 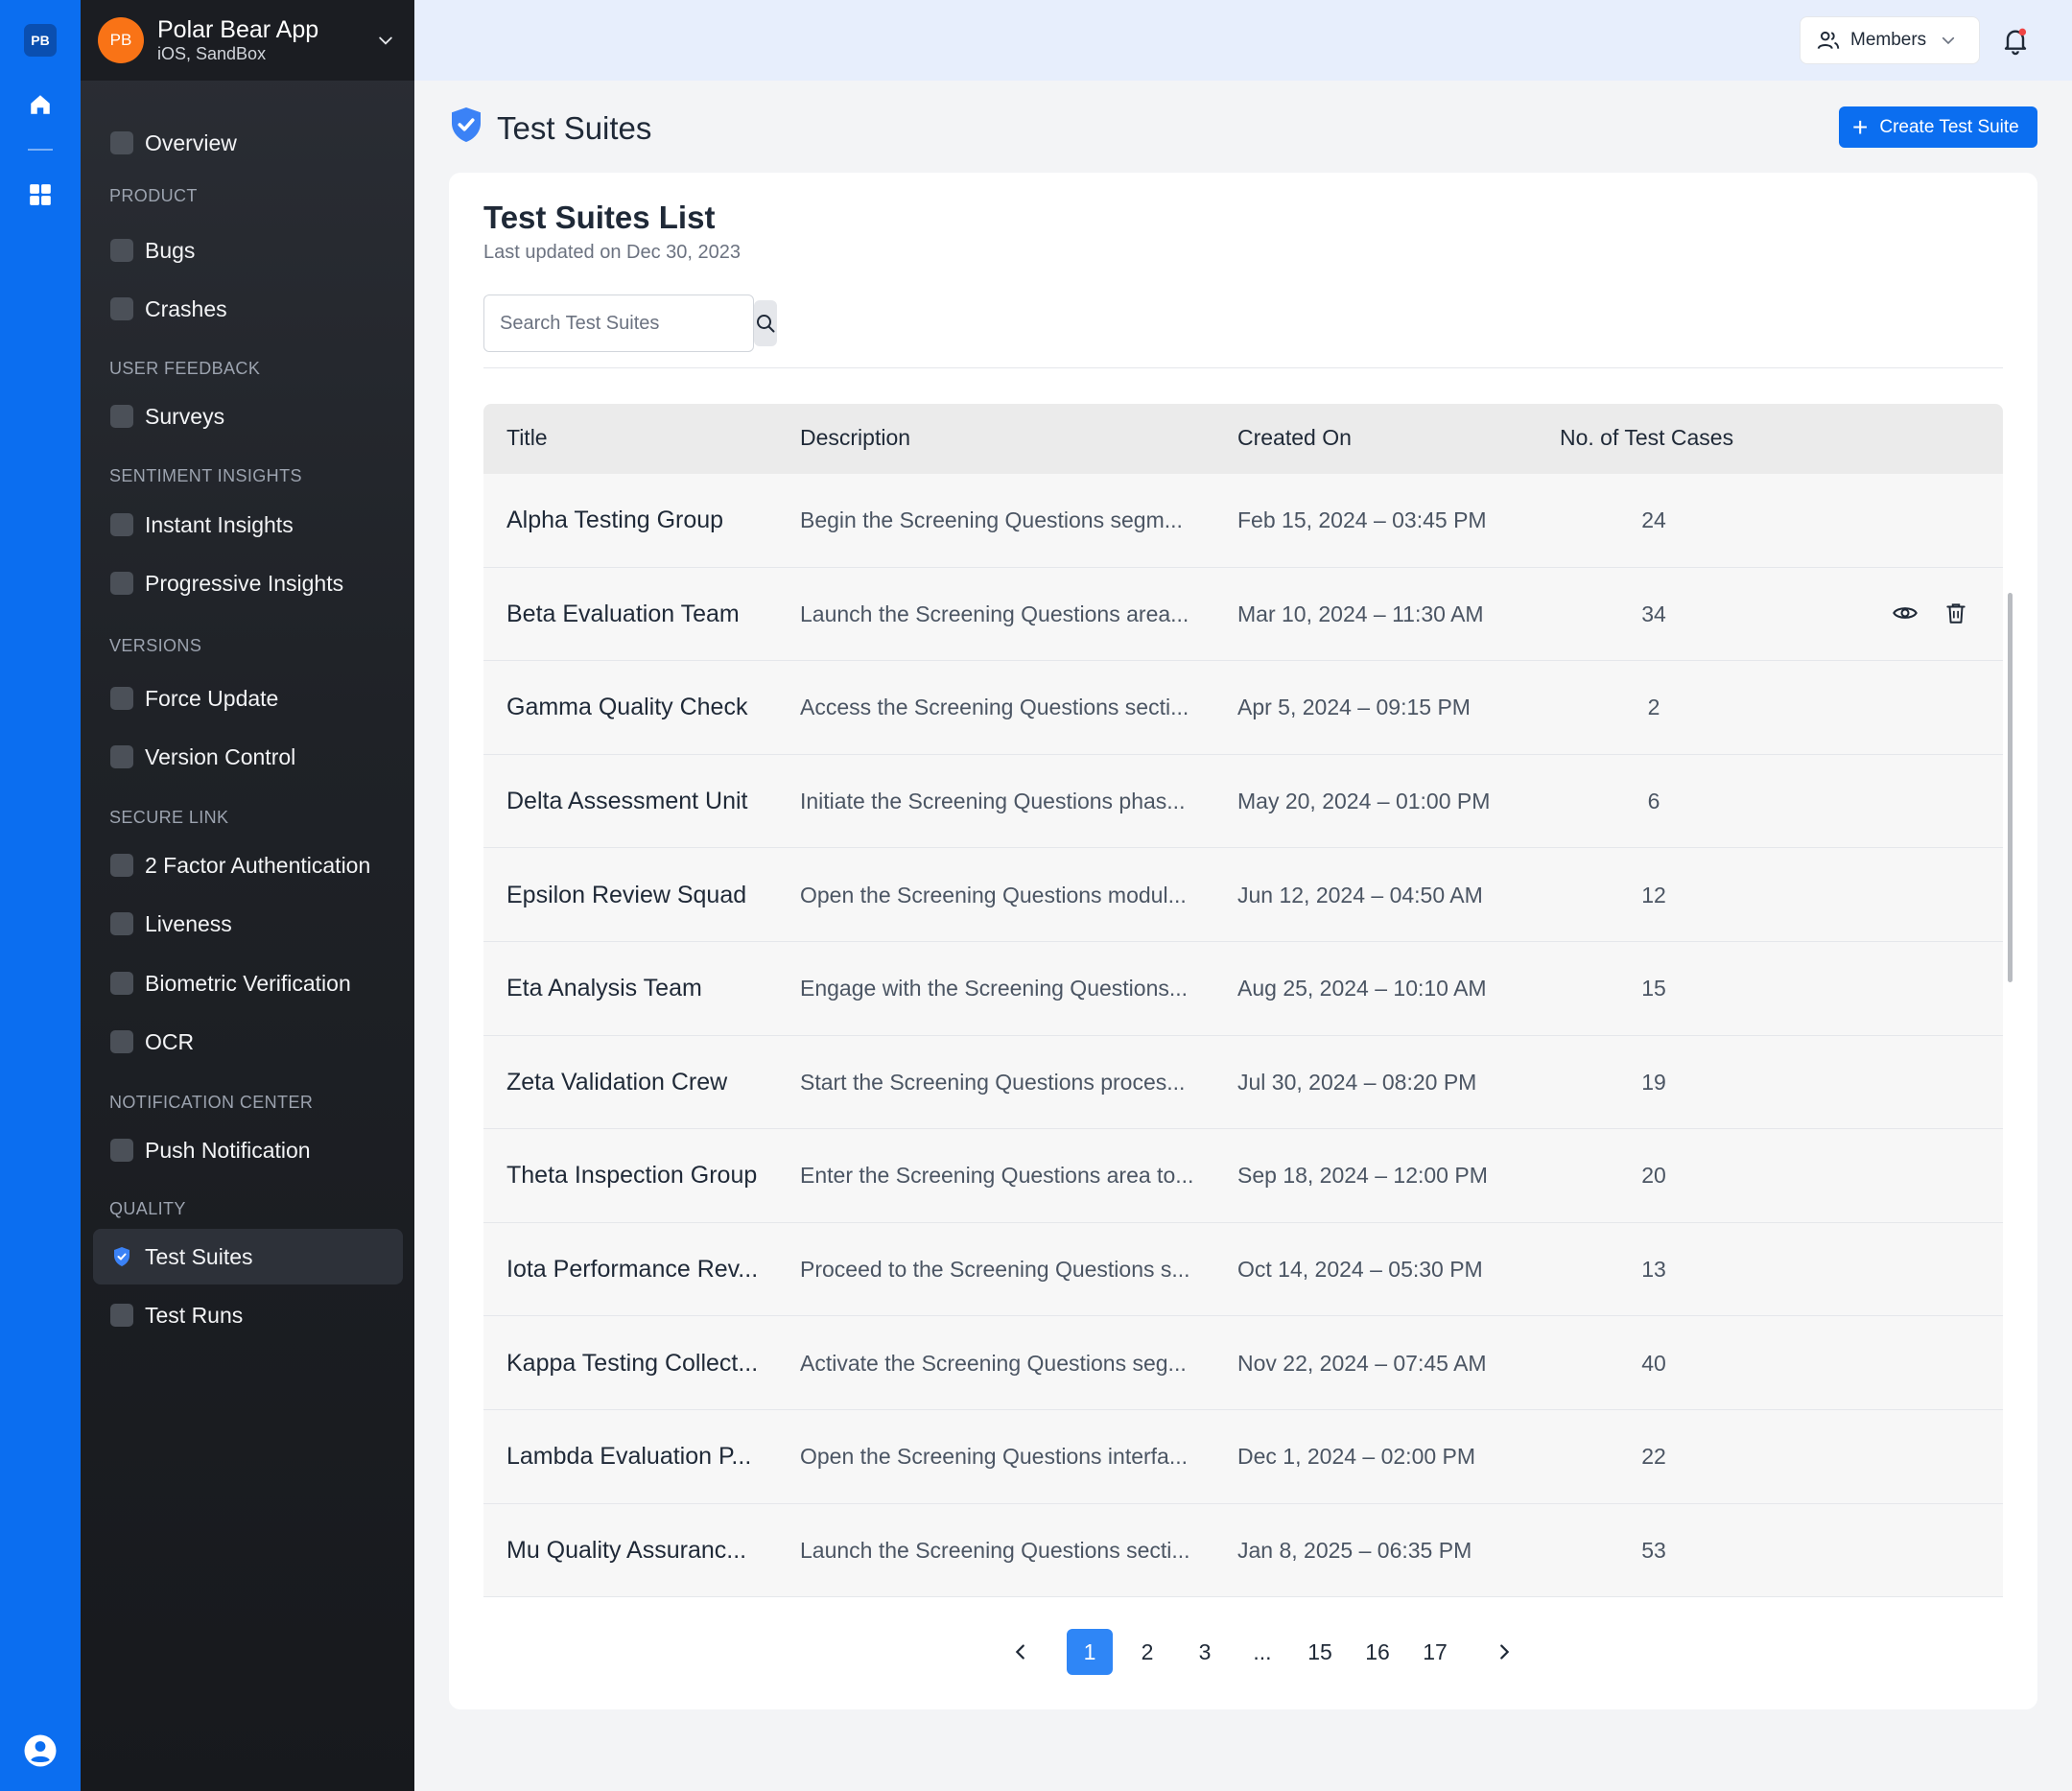 What do you see at coordinates (2022, 32) in the screenshot?
I see `notification-dot` at bounding box center [2022, 32].